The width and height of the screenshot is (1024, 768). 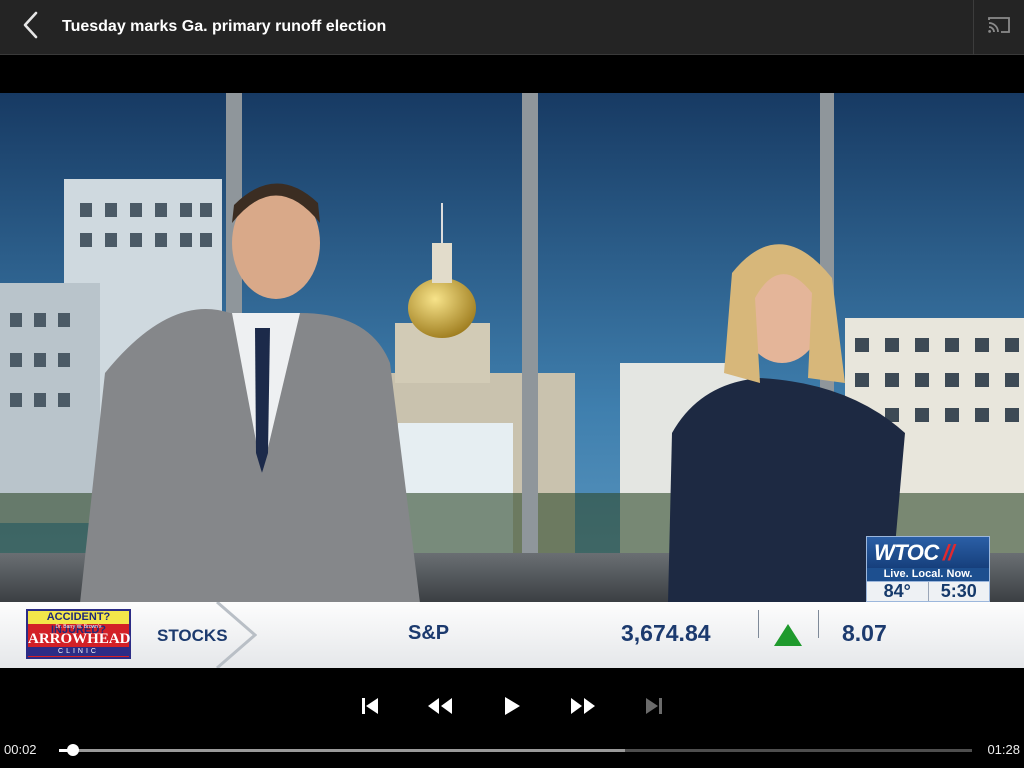 I want to click on rewind-icon, so click(x=440, y=708).